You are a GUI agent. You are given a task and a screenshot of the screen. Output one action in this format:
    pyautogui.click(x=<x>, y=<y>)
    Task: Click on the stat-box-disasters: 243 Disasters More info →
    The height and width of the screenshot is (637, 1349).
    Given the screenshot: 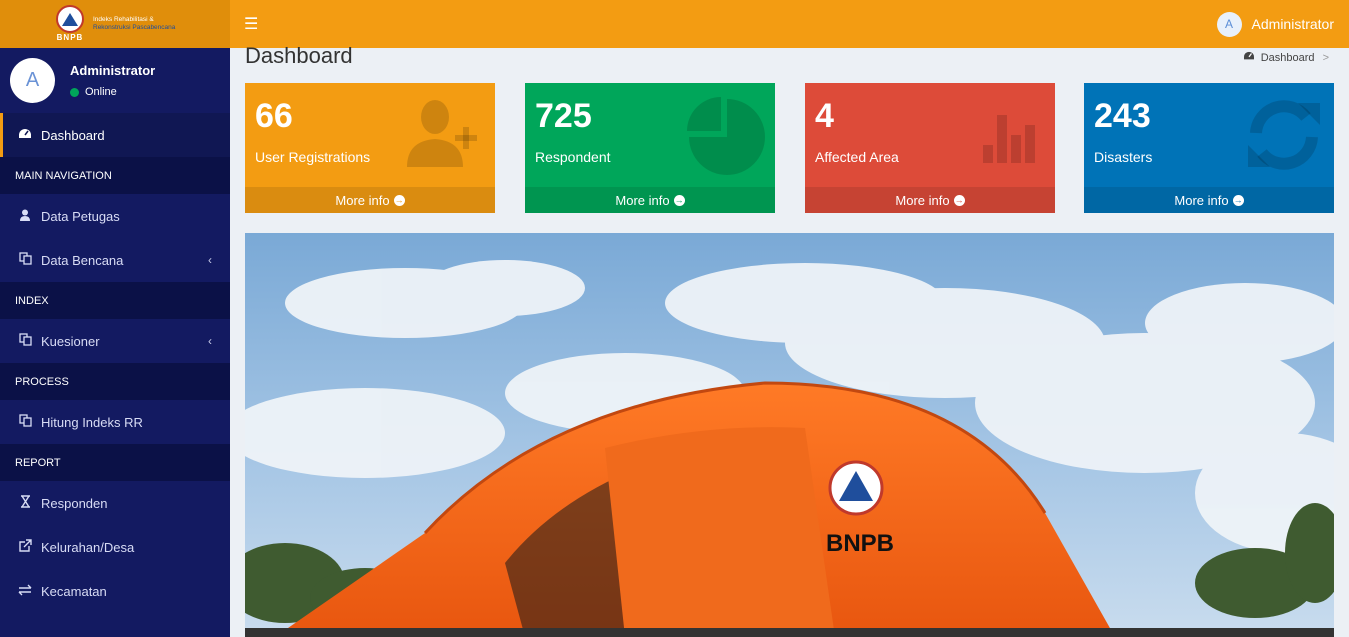 What is the action you would take?
    pyautogui.click(x=1209, y=148)
    